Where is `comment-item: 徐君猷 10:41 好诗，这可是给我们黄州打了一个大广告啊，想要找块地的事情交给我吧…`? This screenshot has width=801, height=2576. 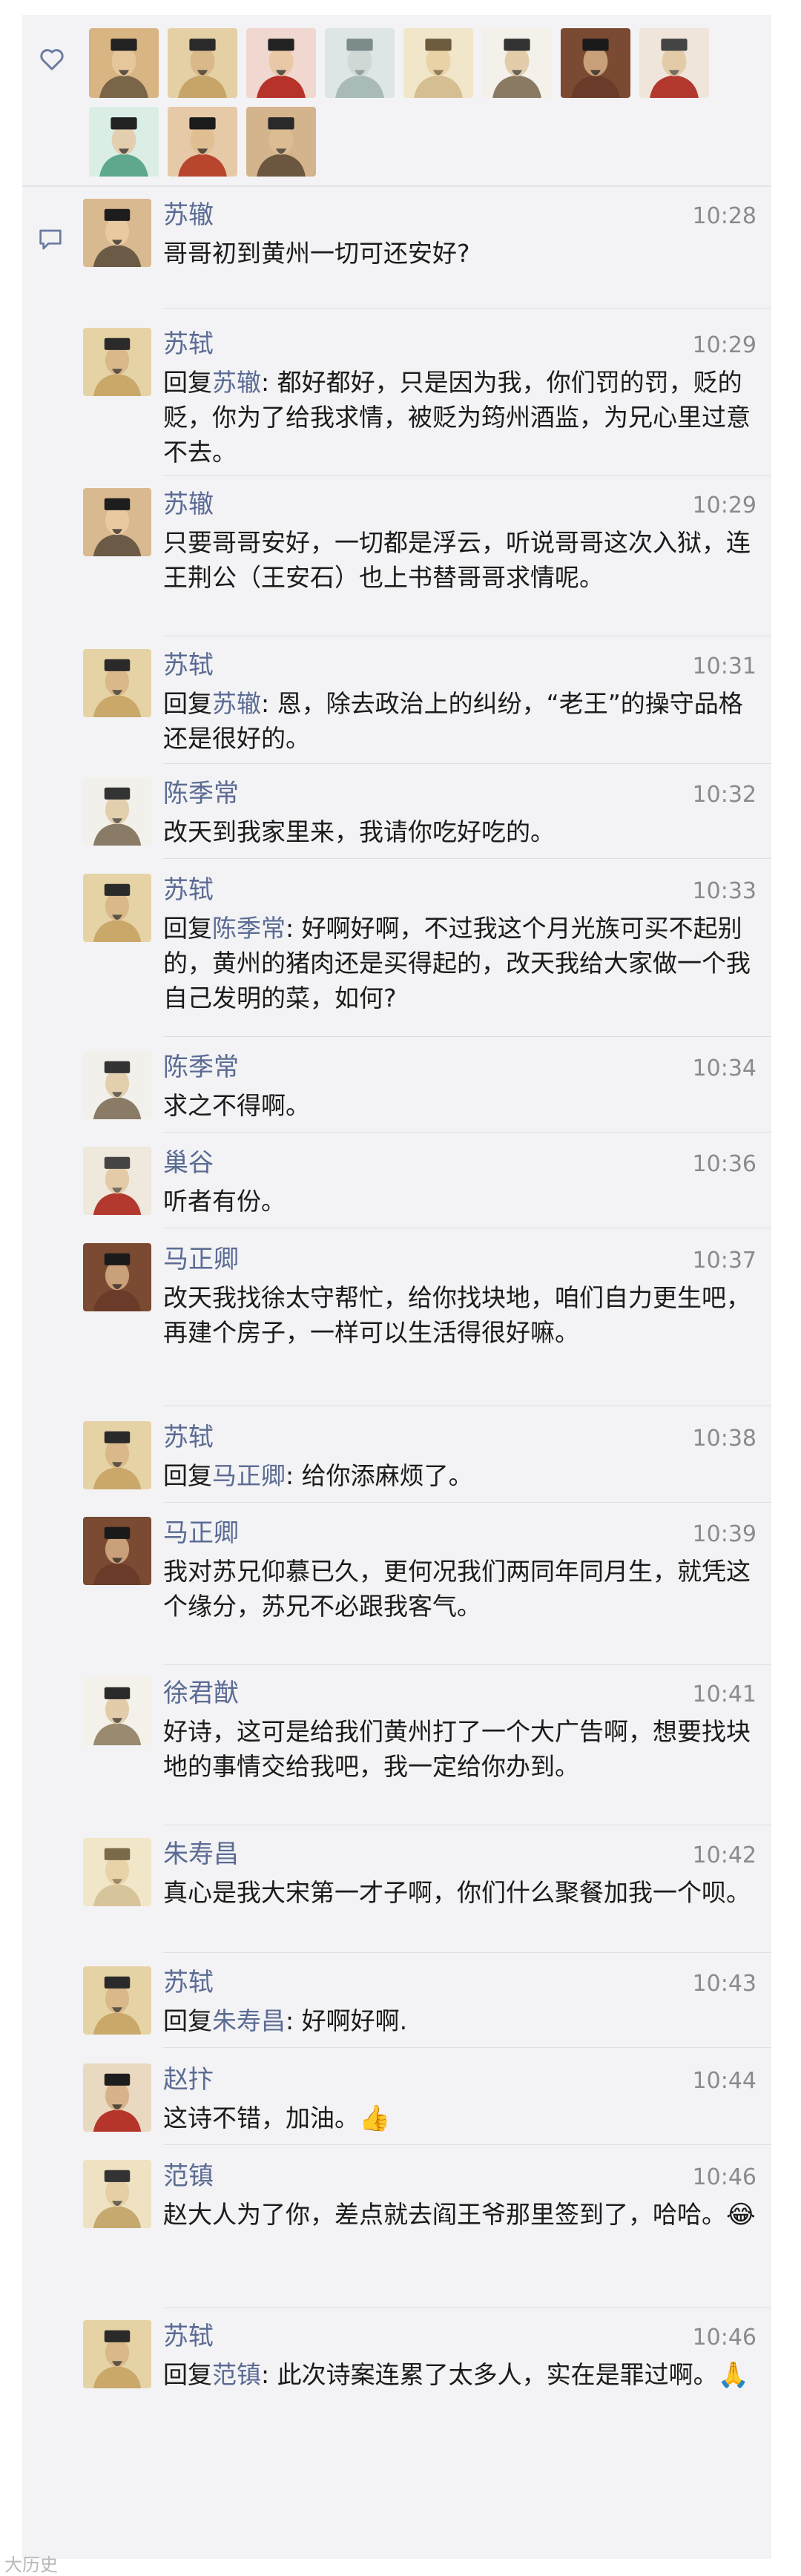 comment-item: 徐君猷 10:41 好诗，这可是给我们黄州打了一个大广告啊，想要找块地的事情交给我吧… is located at coordinates (396, 1751).